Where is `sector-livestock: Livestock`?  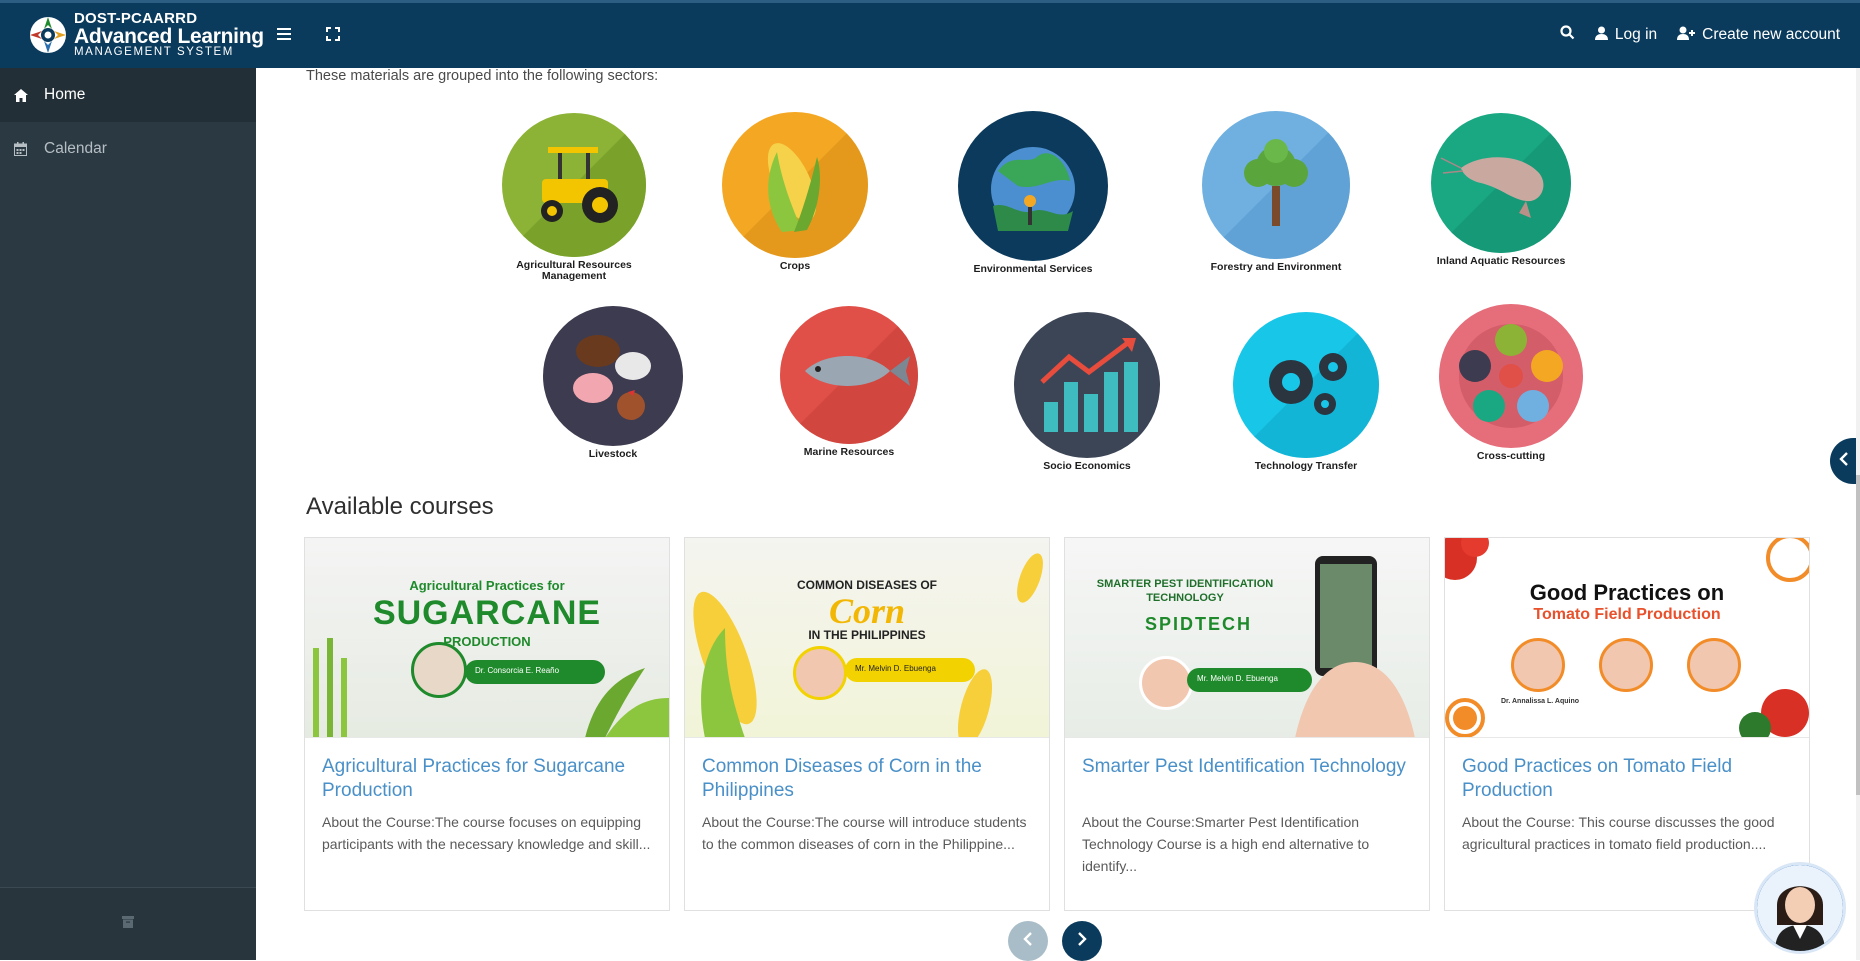 sector-livestock: Livestock is located at coordinates (613, 383).